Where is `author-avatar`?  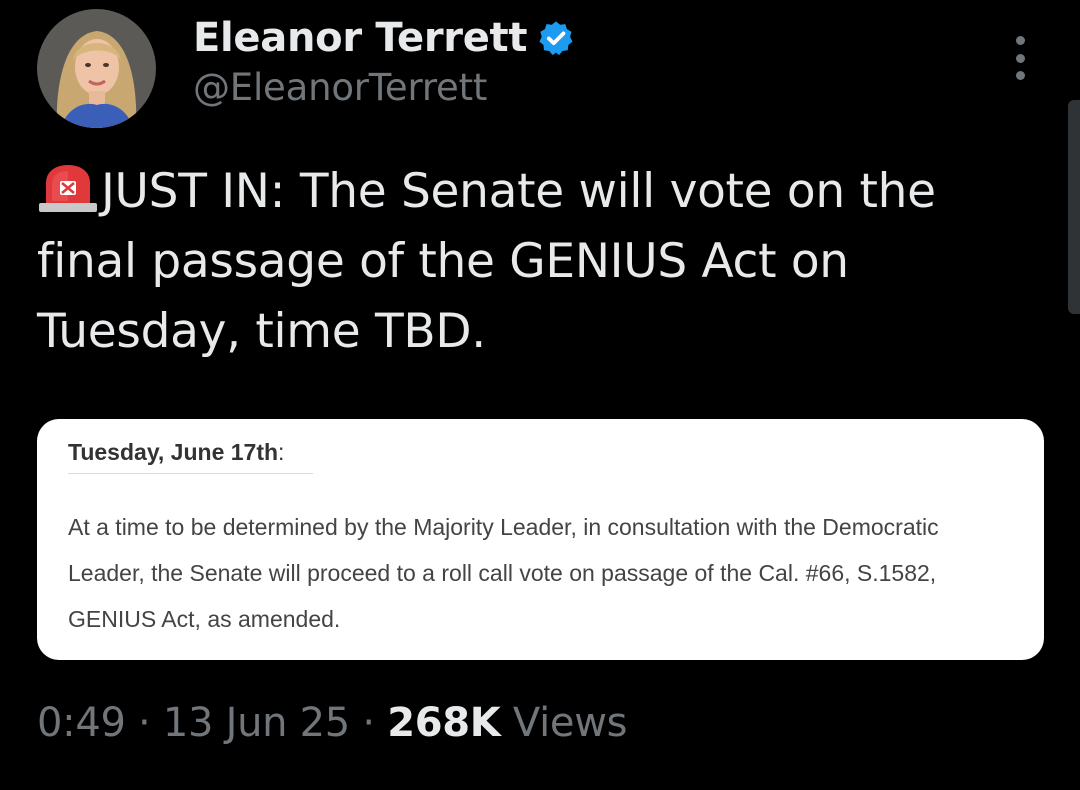 author-avatar is located at coordinates (96, 68).